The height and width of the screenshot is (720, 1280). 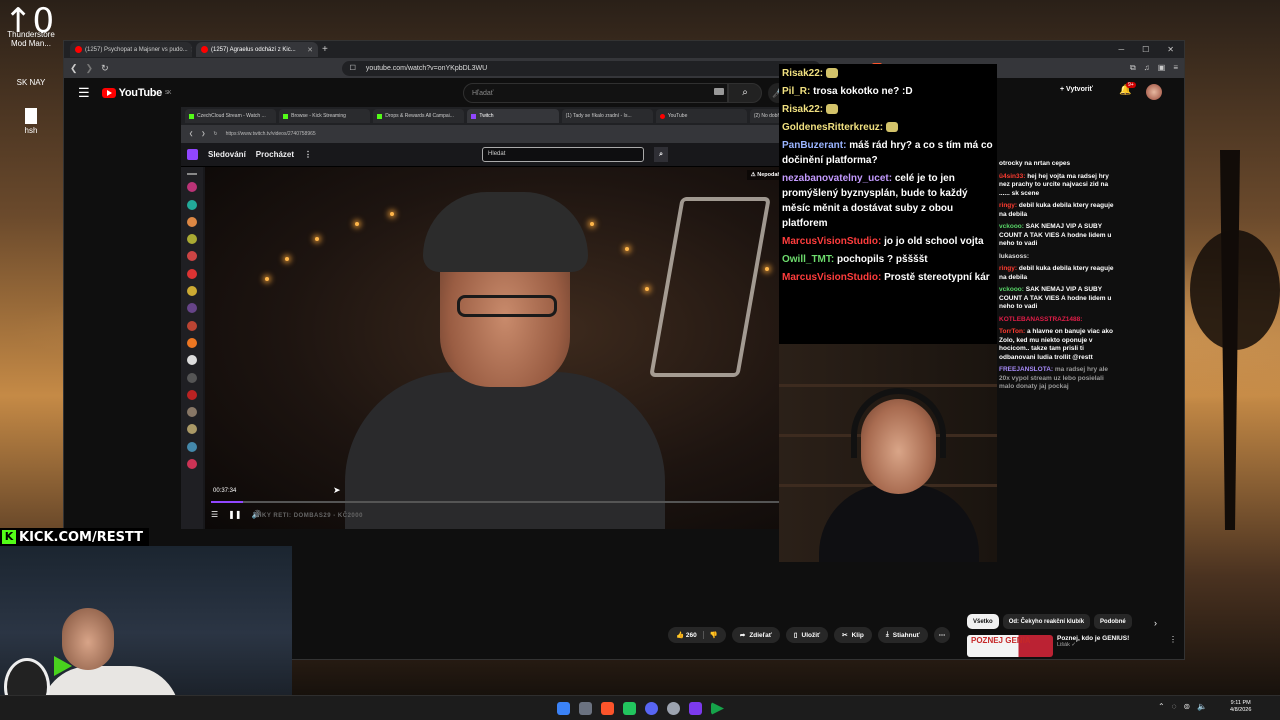 I want to click on wifi-icon: ⊚, so click(x=1186, y=706).